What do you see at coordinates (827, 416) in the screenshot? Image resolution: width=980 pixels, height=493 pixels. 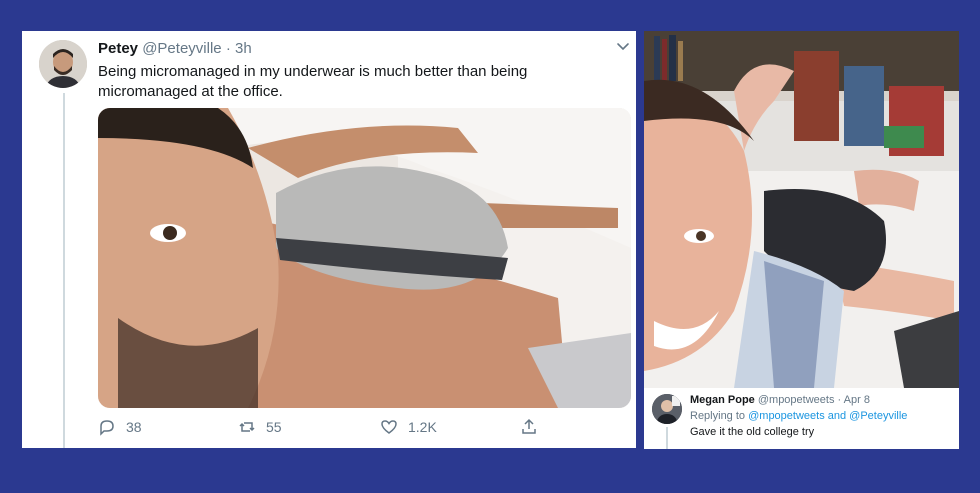 I see `replying-to-link: @mpopetweets and @Peteyville` at bounding box center [827, 416].